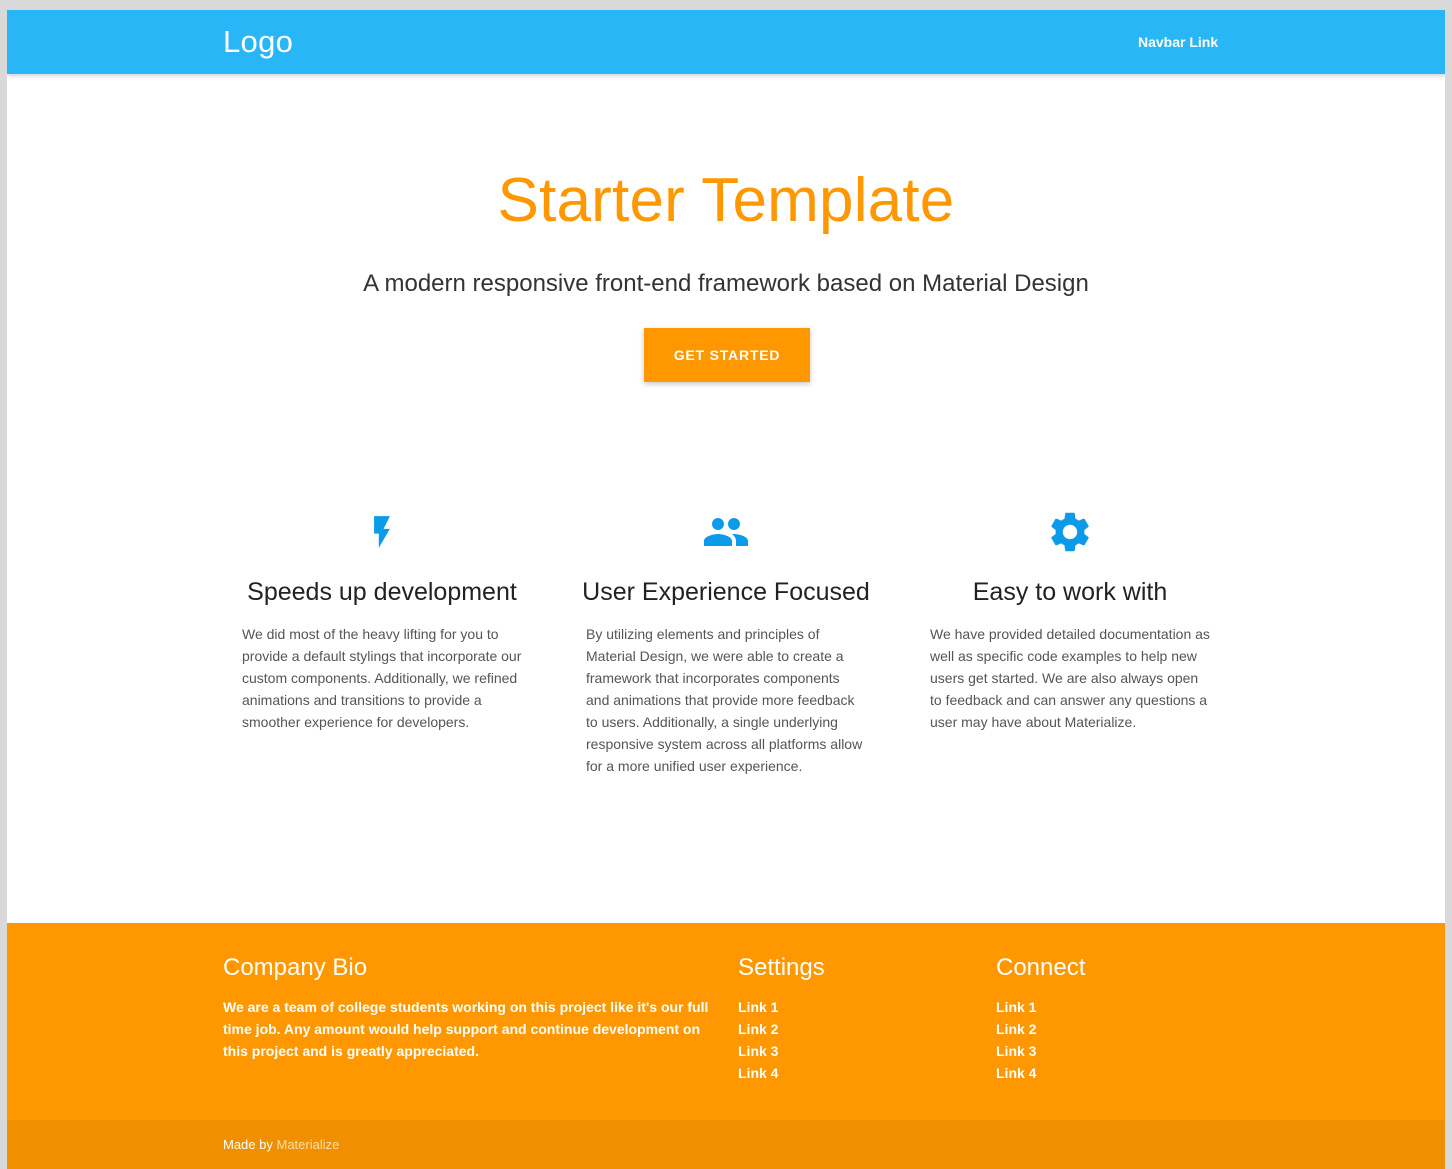  Describe the element at coordinates (1016, 1029) in the screenshot. I see `footer-connect-link: Link 2` at that location.